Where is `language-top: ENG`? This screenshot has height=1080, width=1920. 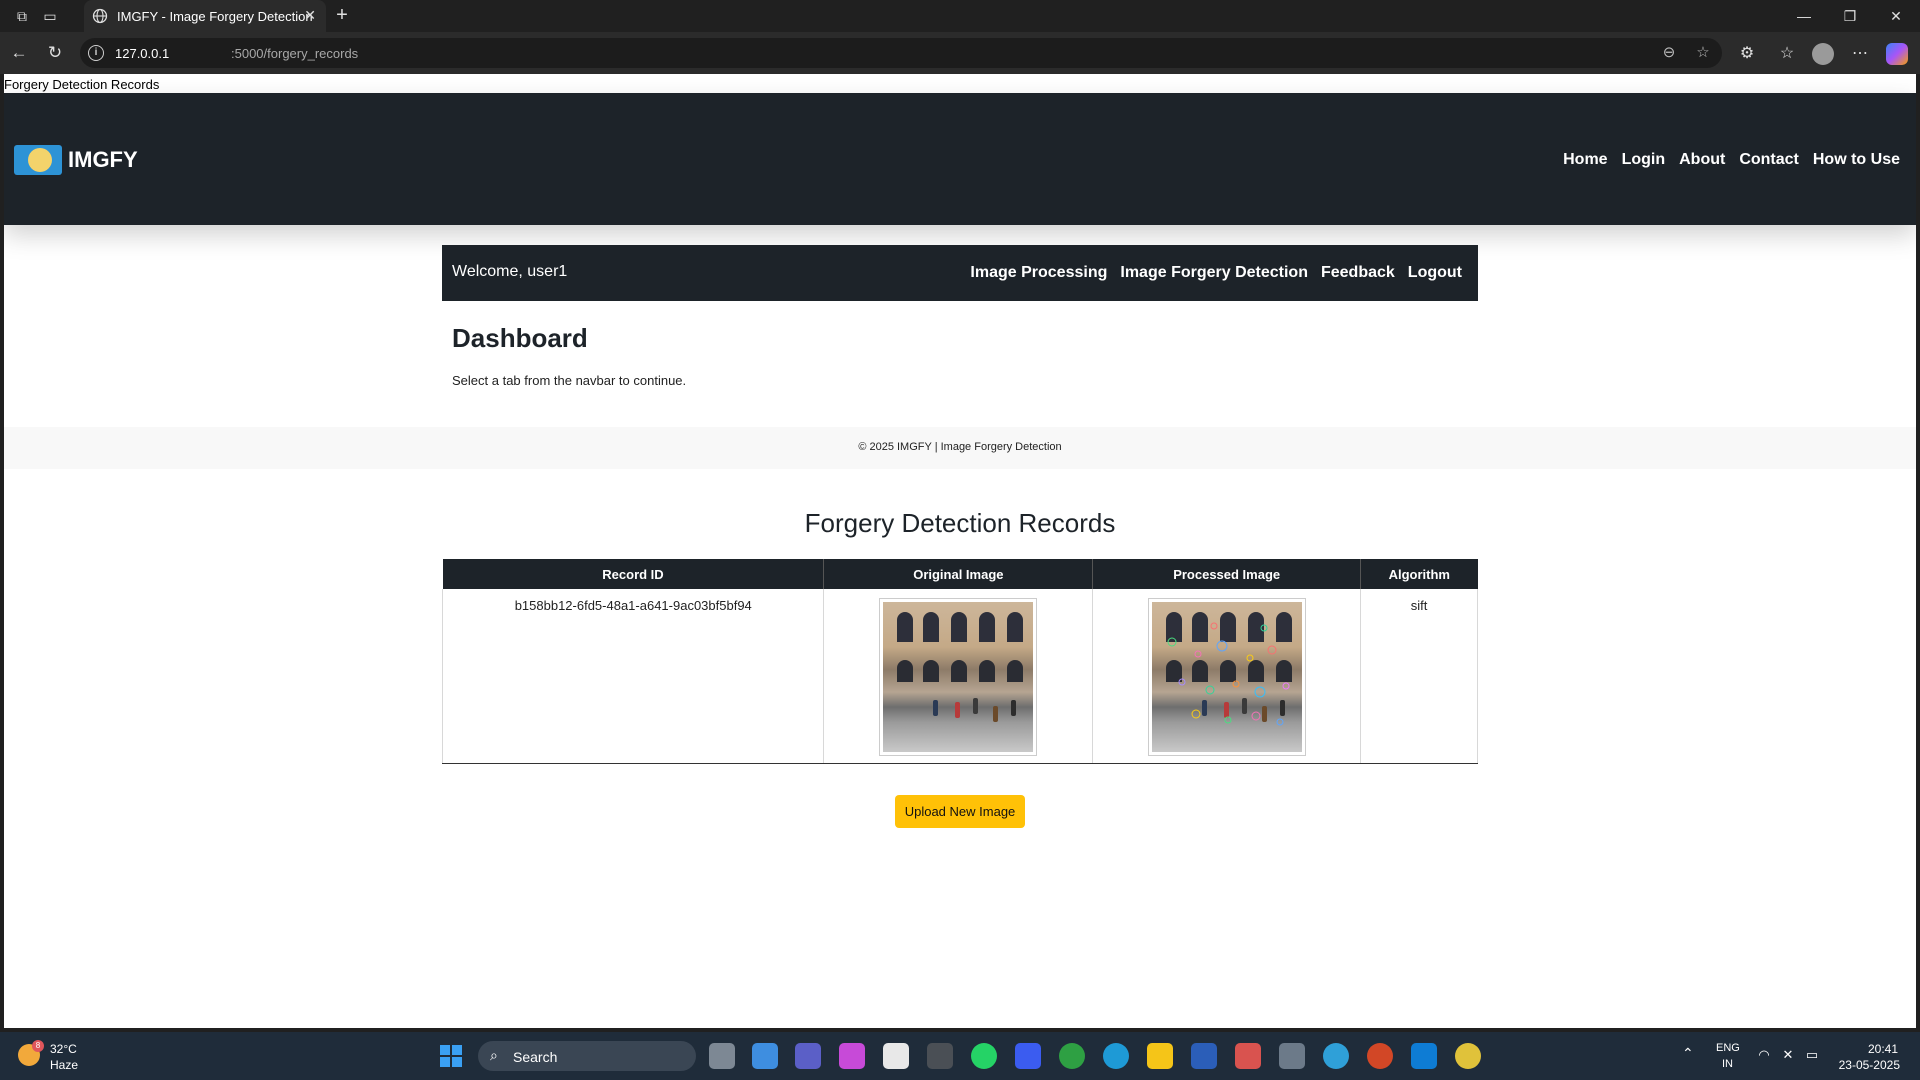
language-top: ENG is located at coordinates (1728, 1048).